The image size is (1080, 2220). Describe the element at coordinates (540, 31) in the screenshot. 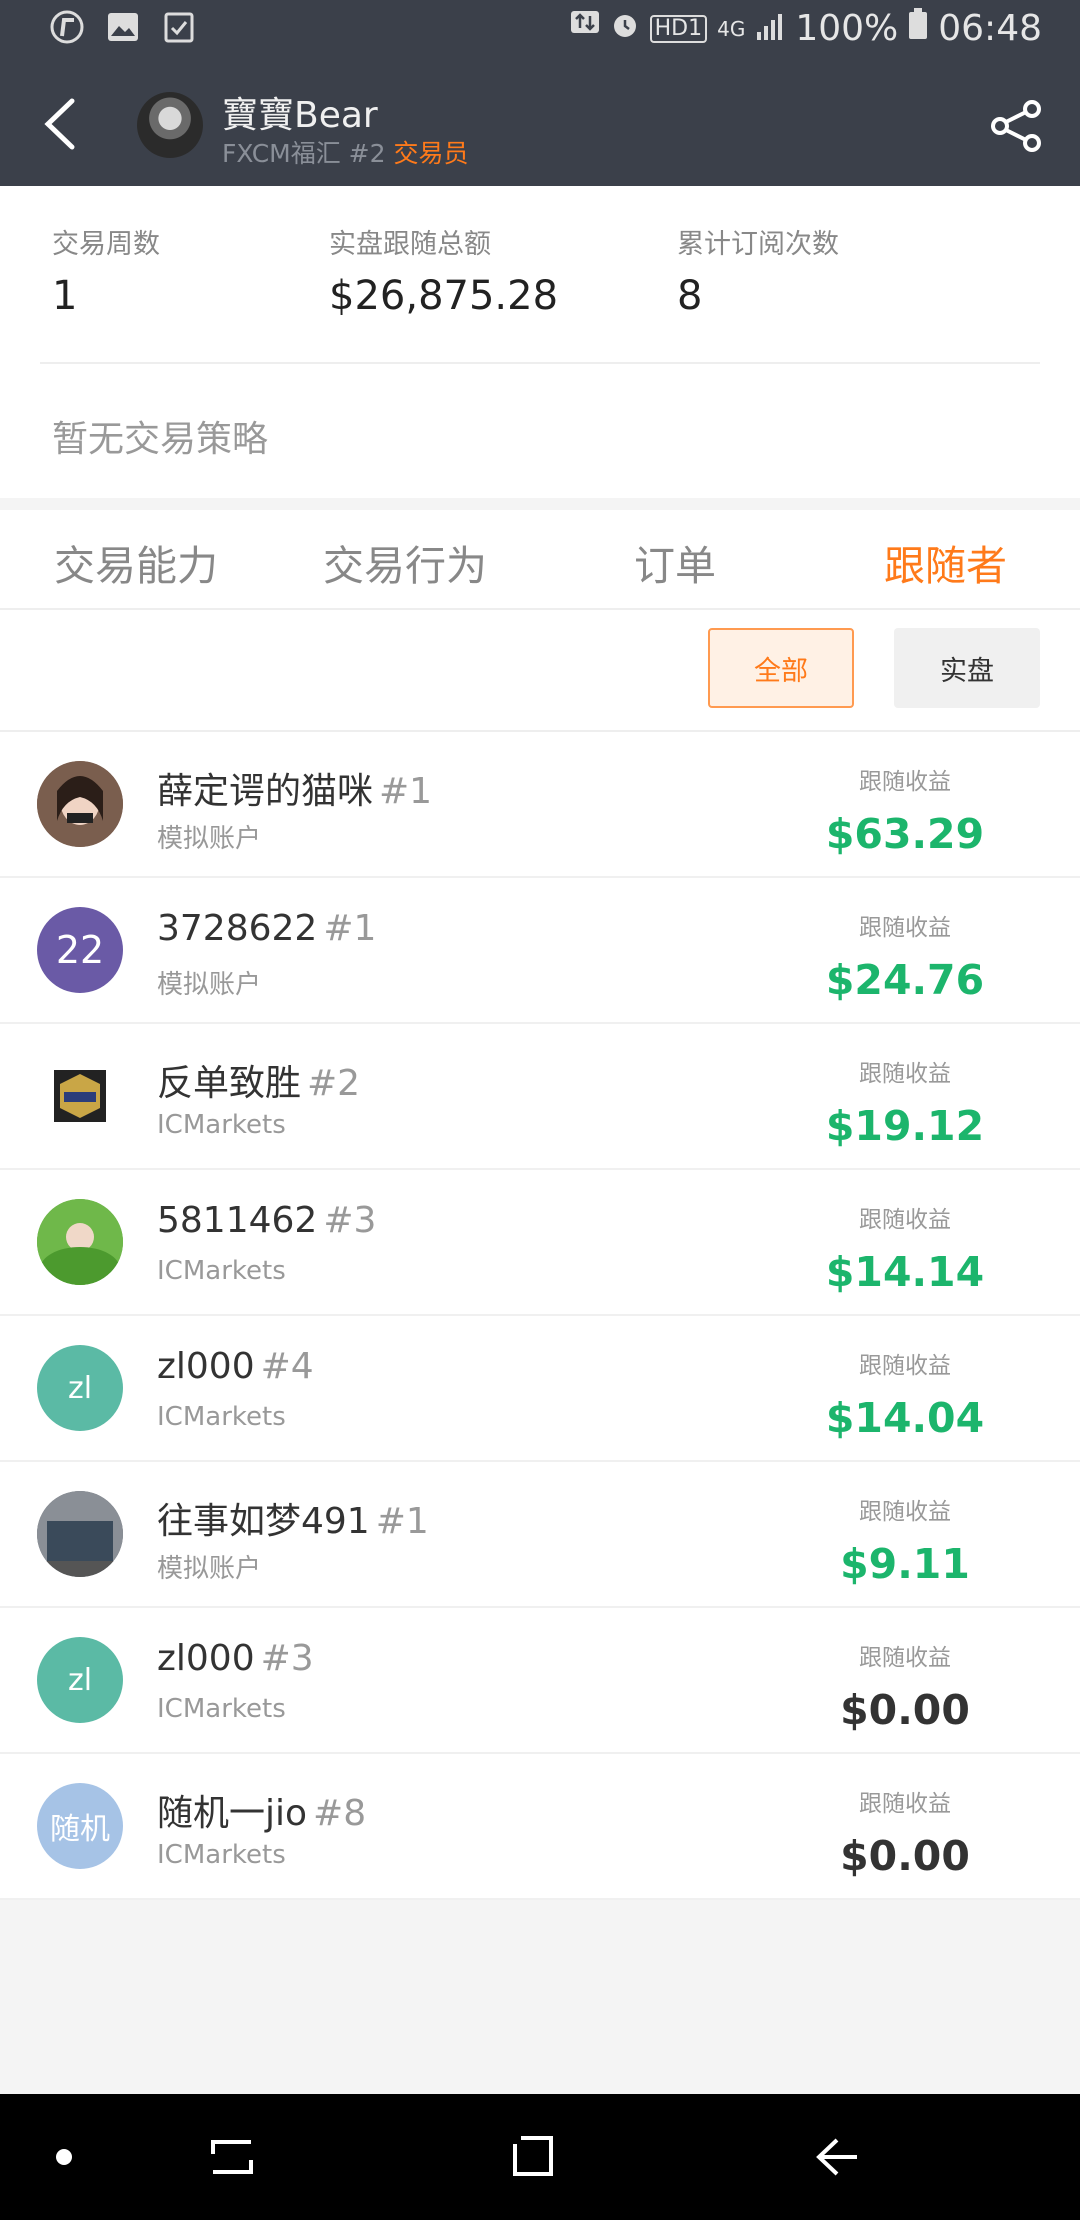

I see `status-bar: HD1 4G 100% 06:48` at that location.